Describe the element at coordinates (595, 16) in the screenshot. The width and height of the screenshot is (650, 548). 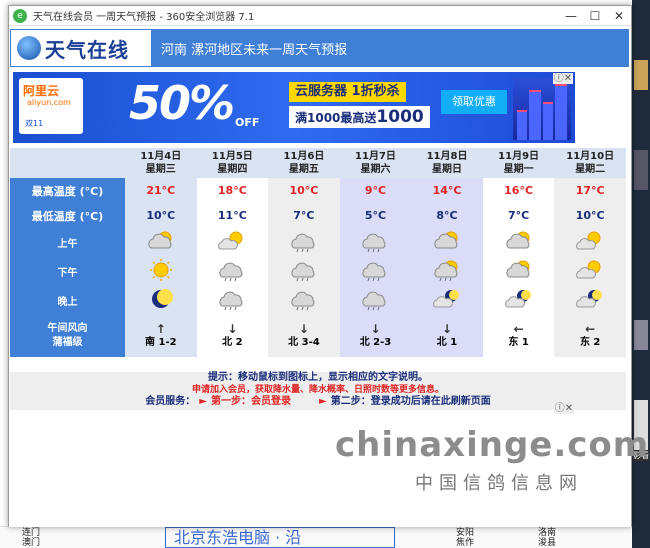
I see `maximize-button: ☐` at that location.